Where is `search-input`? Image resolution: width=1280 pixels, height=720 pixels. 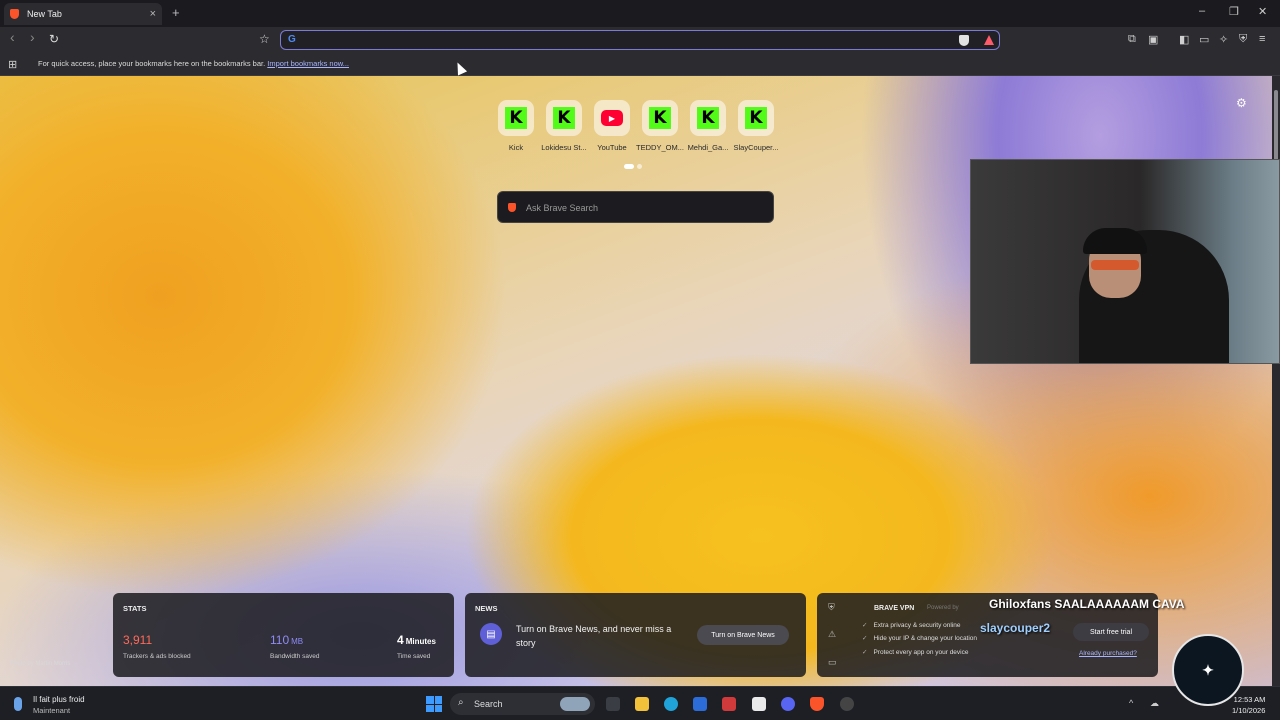 search-input is located at coordinates (641, 207).